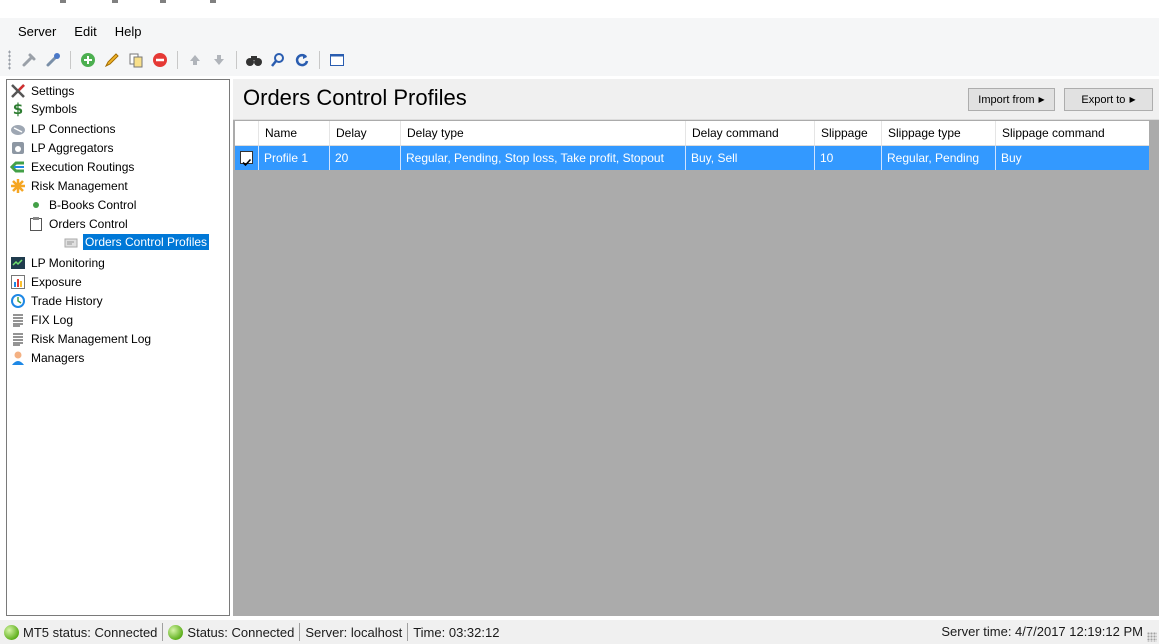 The width and height of the screenshot is (1159, 644). I want to click on toolbar-grip, so click(9, 60).